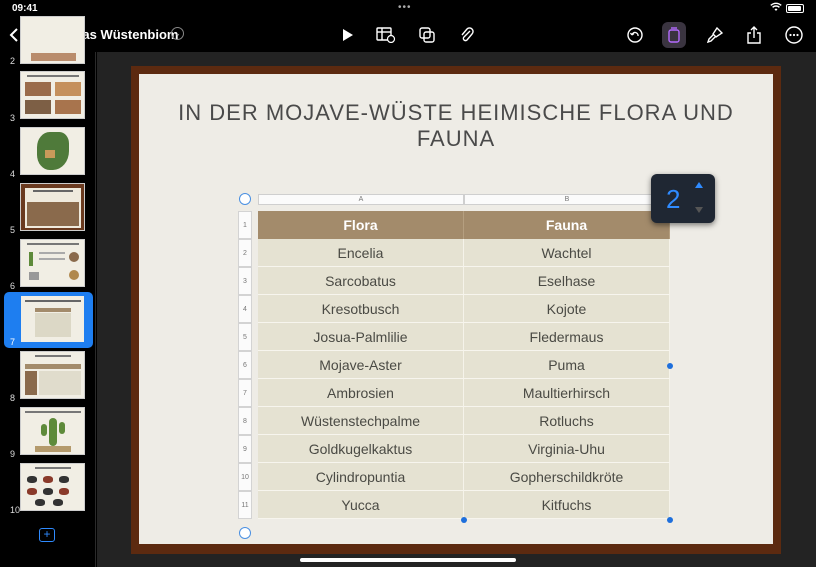 The height and width of the screenshot is (567, 816). I want to click on table-cell: Kojote, so click(567, 309).